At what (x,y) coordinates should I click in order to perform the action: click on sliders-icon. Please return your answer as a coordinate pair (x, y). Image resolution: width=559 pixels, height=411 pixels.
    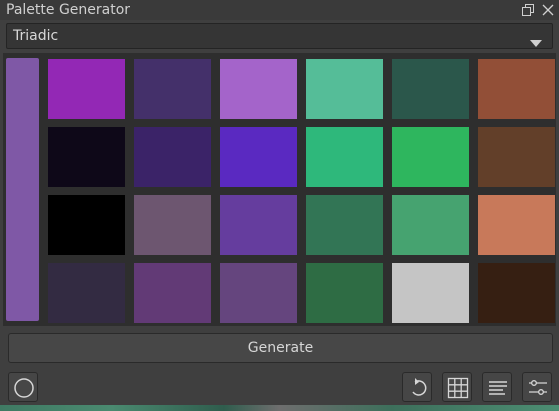
    Looking at the image, I should click on (538, 387).